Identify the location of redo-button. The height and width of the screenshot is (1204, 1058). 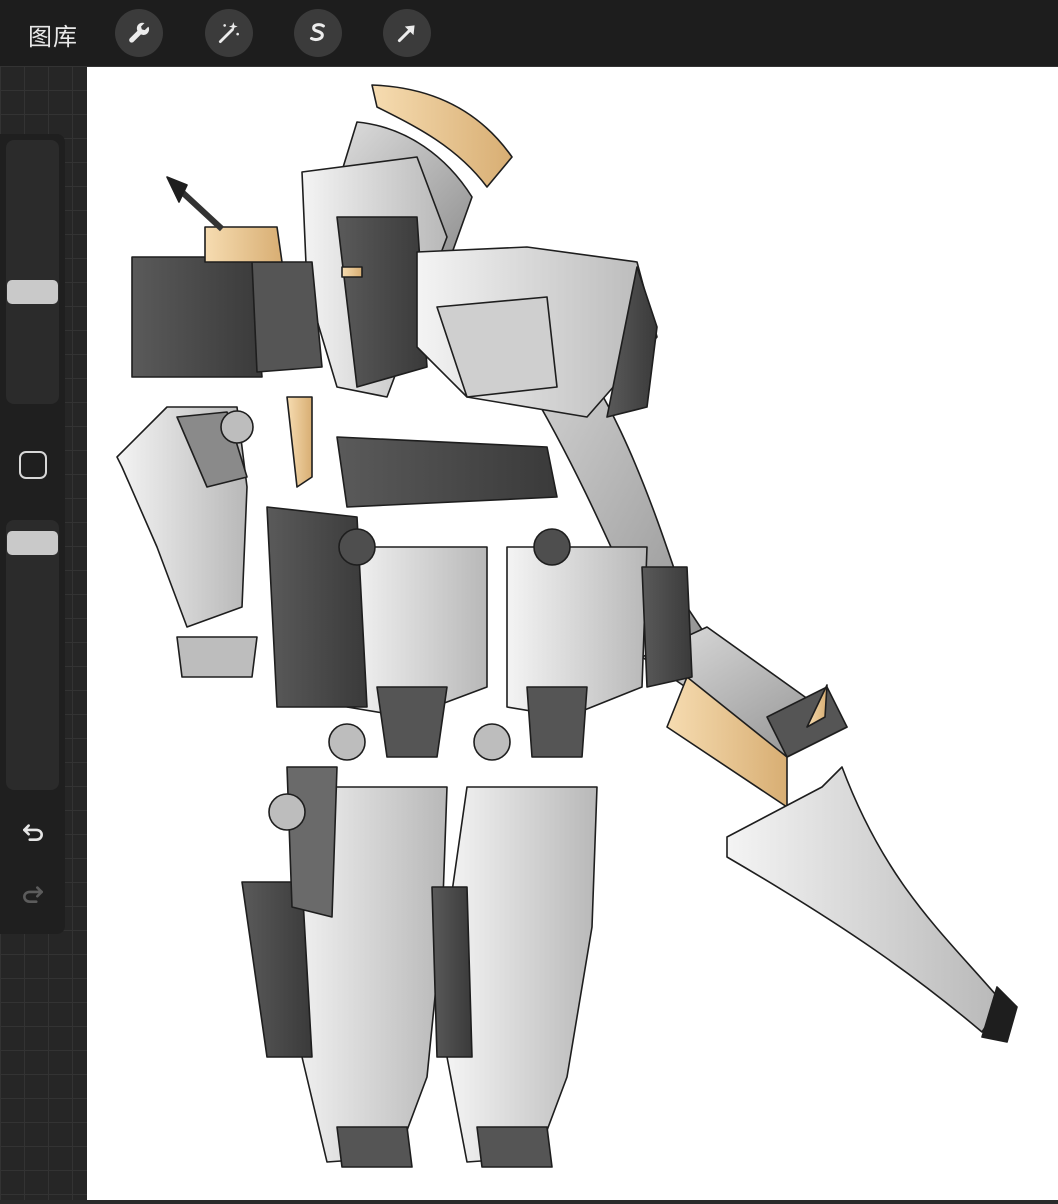
(33, 893).